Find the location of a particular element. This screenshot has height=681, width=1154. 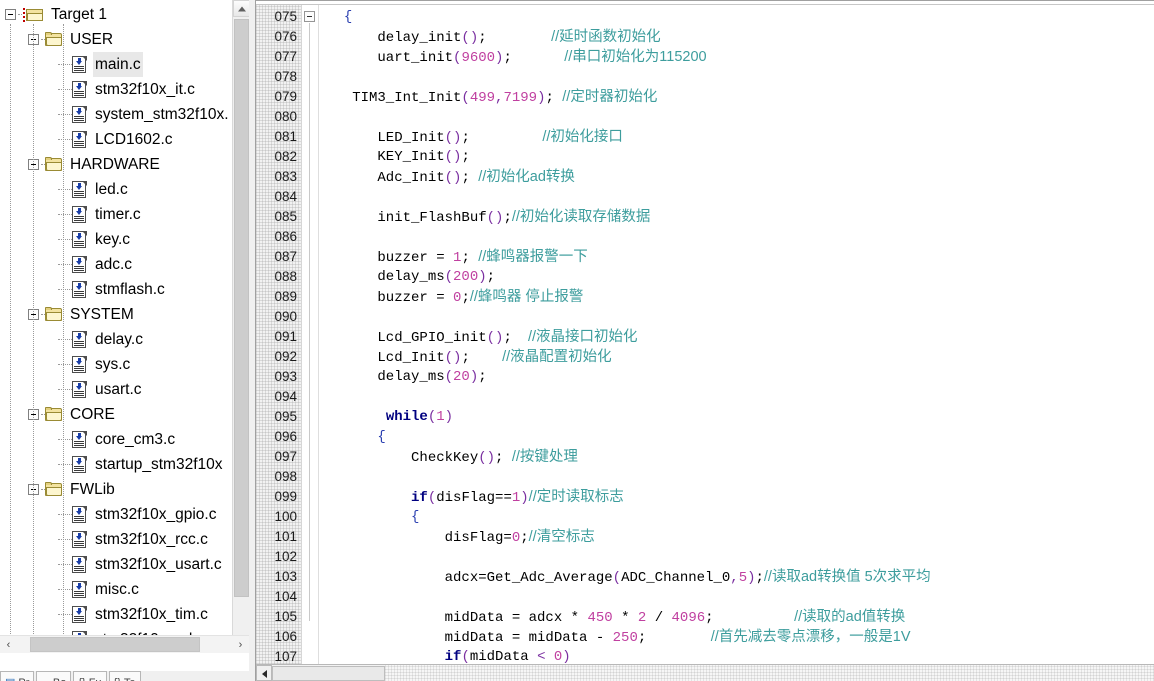

tree-group-core: CORE is located at coordinates (116, 414).